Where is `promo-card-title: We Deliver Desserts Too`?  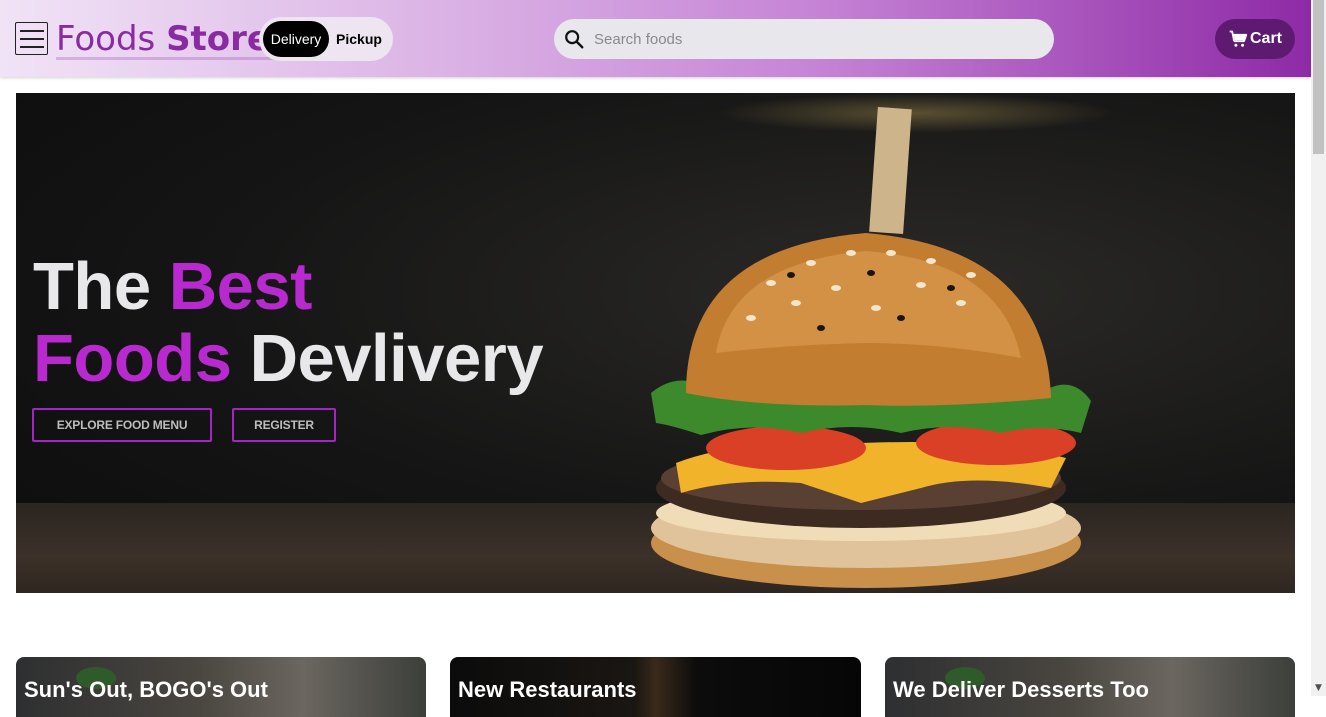 promo-card-title: We Deliver Desserts Too is located at coordinates (1021, 689).